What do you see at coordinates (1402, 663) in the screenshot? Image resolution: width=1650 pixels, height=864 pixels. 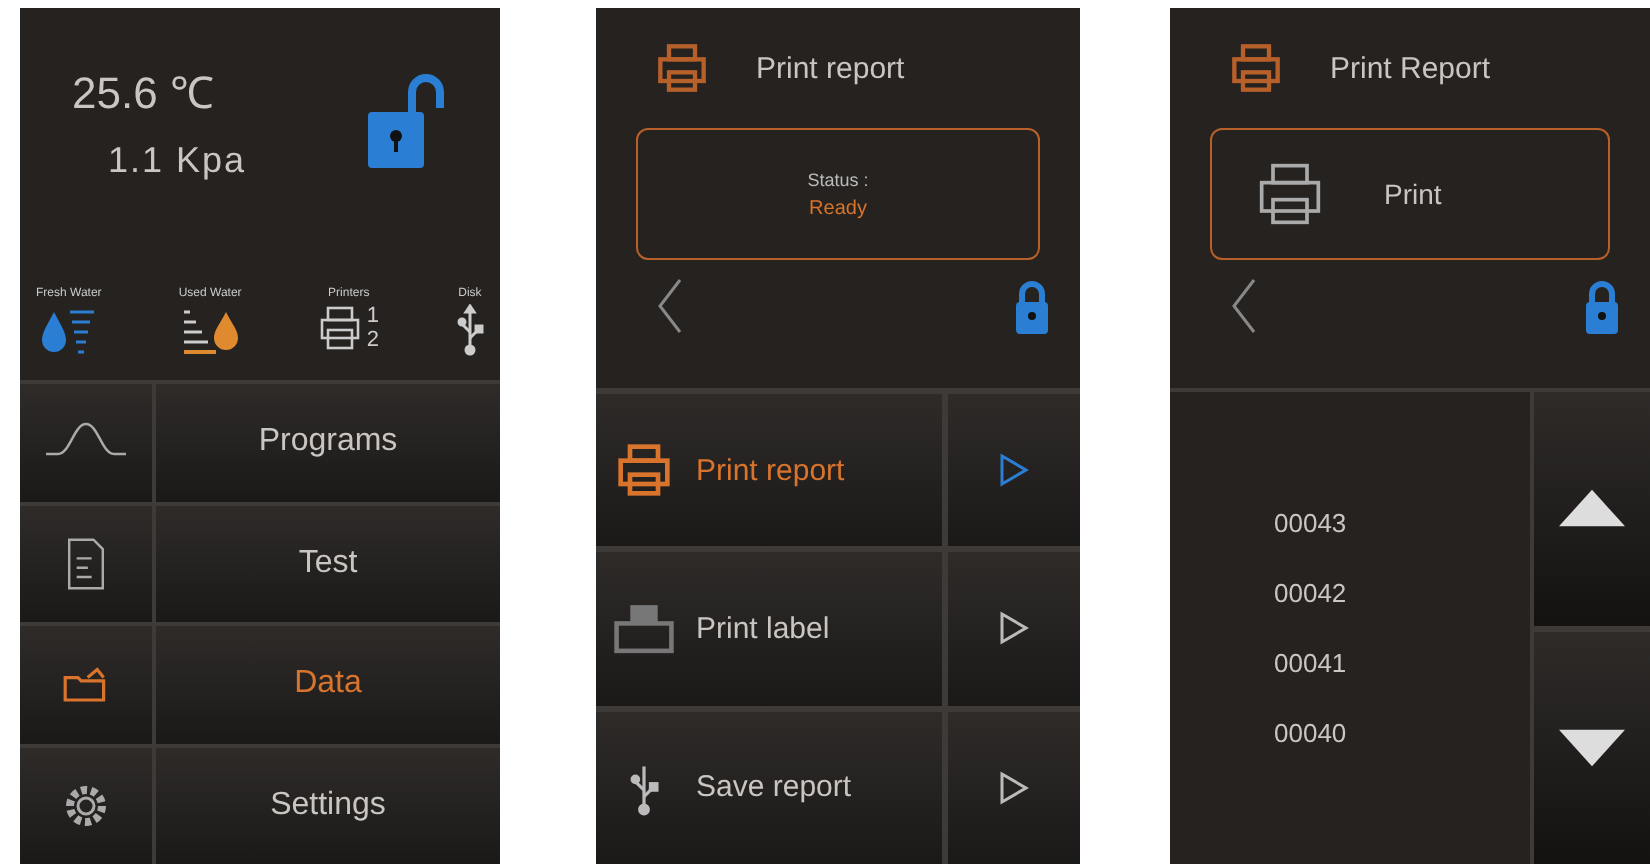 I see `record-number: 00041` at bounding box center [1402, 663].